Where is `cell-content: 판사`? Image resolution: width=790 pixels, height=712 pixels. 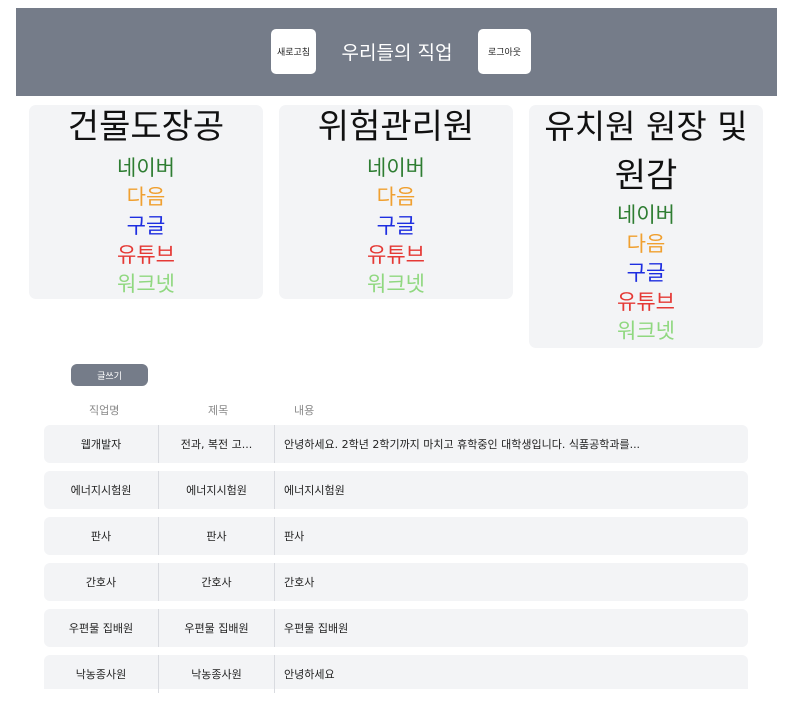 cell-content: 판사 is located at coordinates (294, 536).